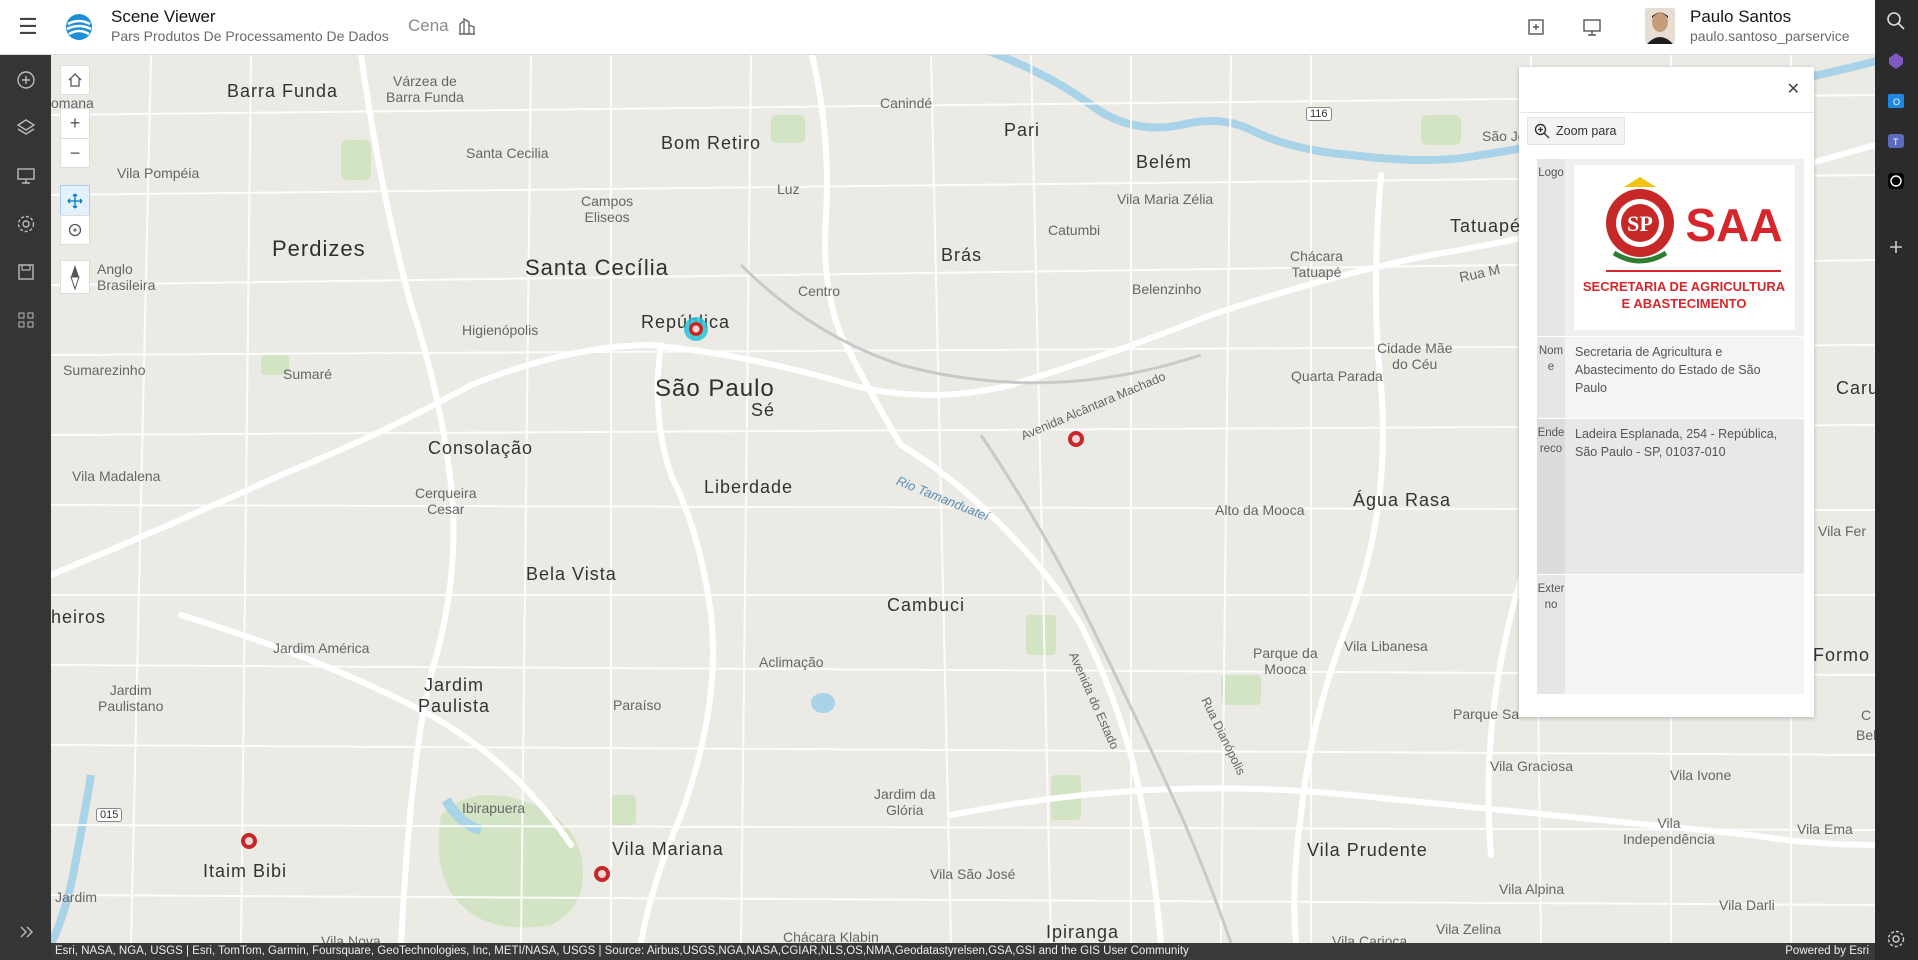 The height and width of the screenshot is (960, 1918). What do you see at coordinates (763, 410) in the screenshot?
I see `map-label: Sé` at bounding box center [763, 410].